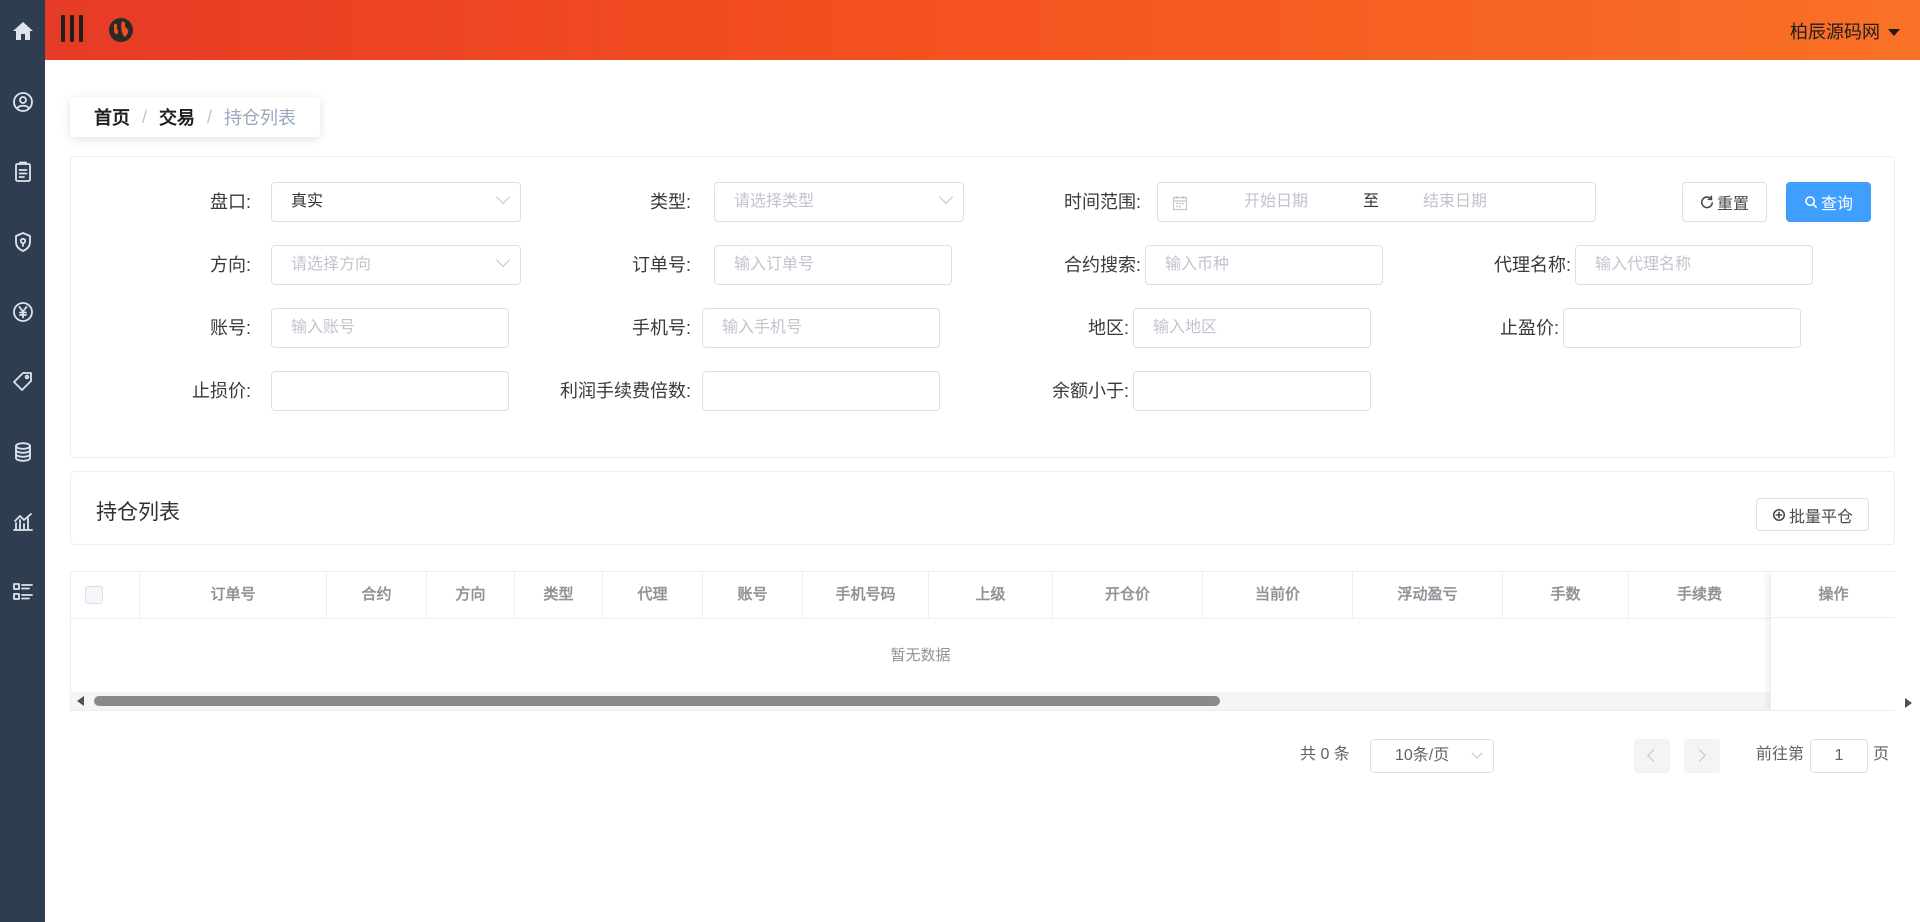 The image size is (1920, 922). Describe the element at coordinates (471, 595) in the screenshot. I see `column-header: 方向` at that location.